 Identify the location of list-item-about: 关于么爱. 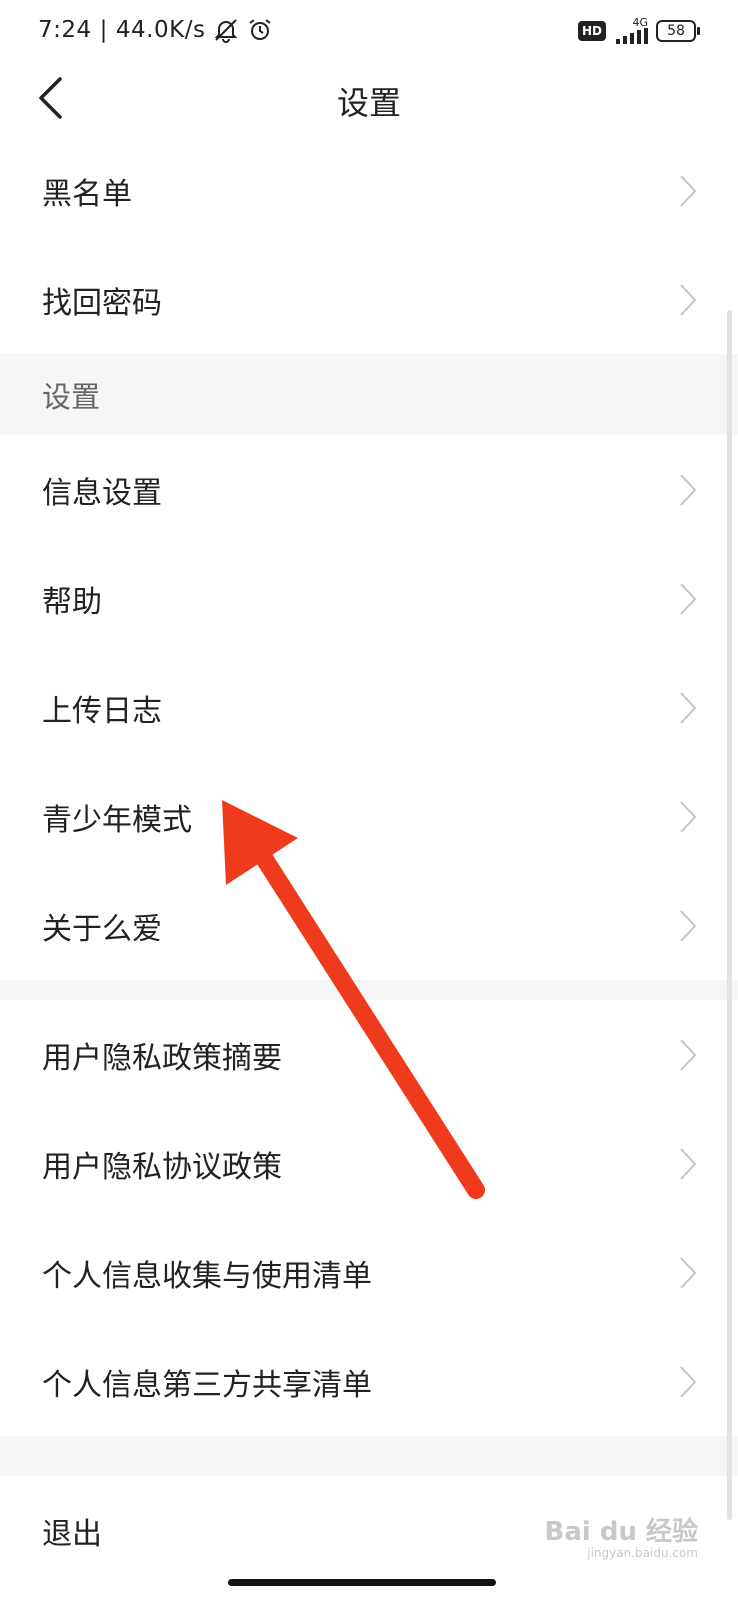
(369, 925).